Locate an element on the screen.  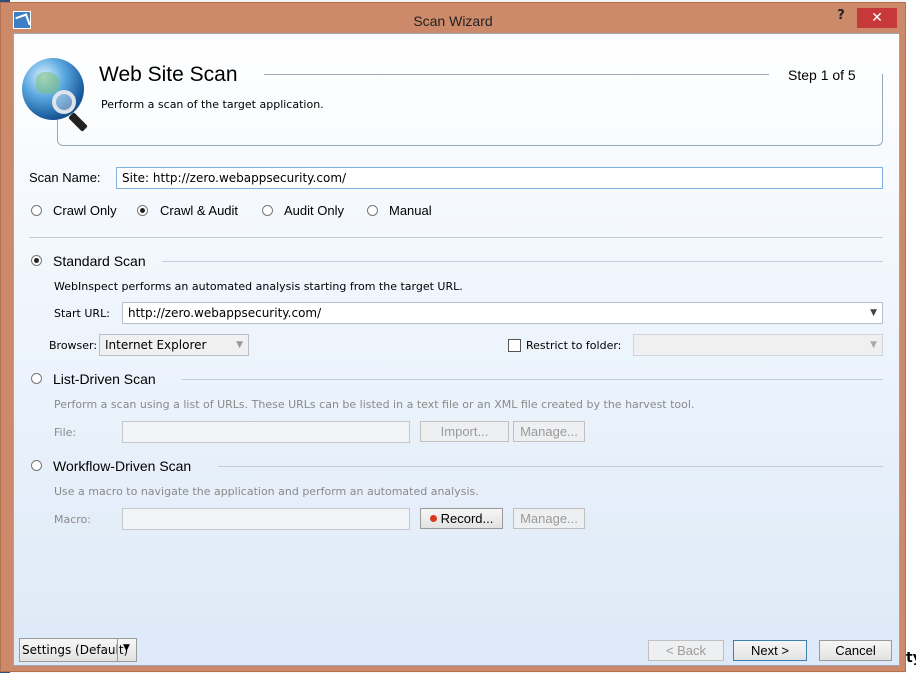
browser-label: Browser: is located at coordinates (73, 345).